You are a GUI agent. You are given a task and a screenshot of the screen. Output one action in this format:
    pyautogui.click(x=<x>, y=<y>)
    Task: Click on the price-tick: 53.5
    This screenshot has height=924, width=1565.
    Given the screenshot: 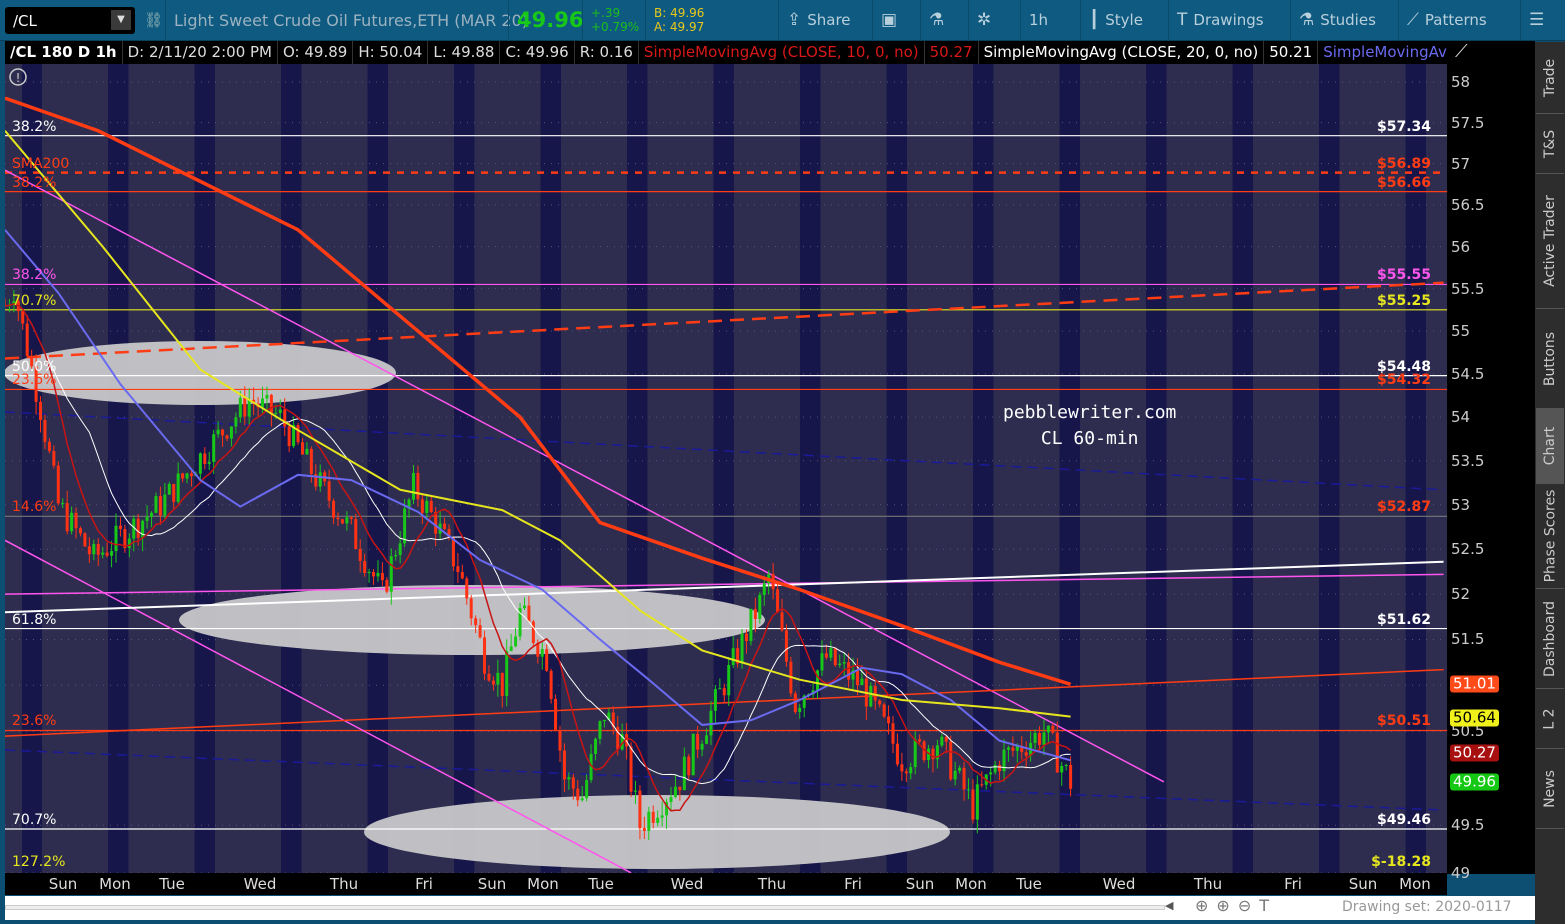 What is the action you would take?
    pyautogui.click(x=1468, y=460)
    